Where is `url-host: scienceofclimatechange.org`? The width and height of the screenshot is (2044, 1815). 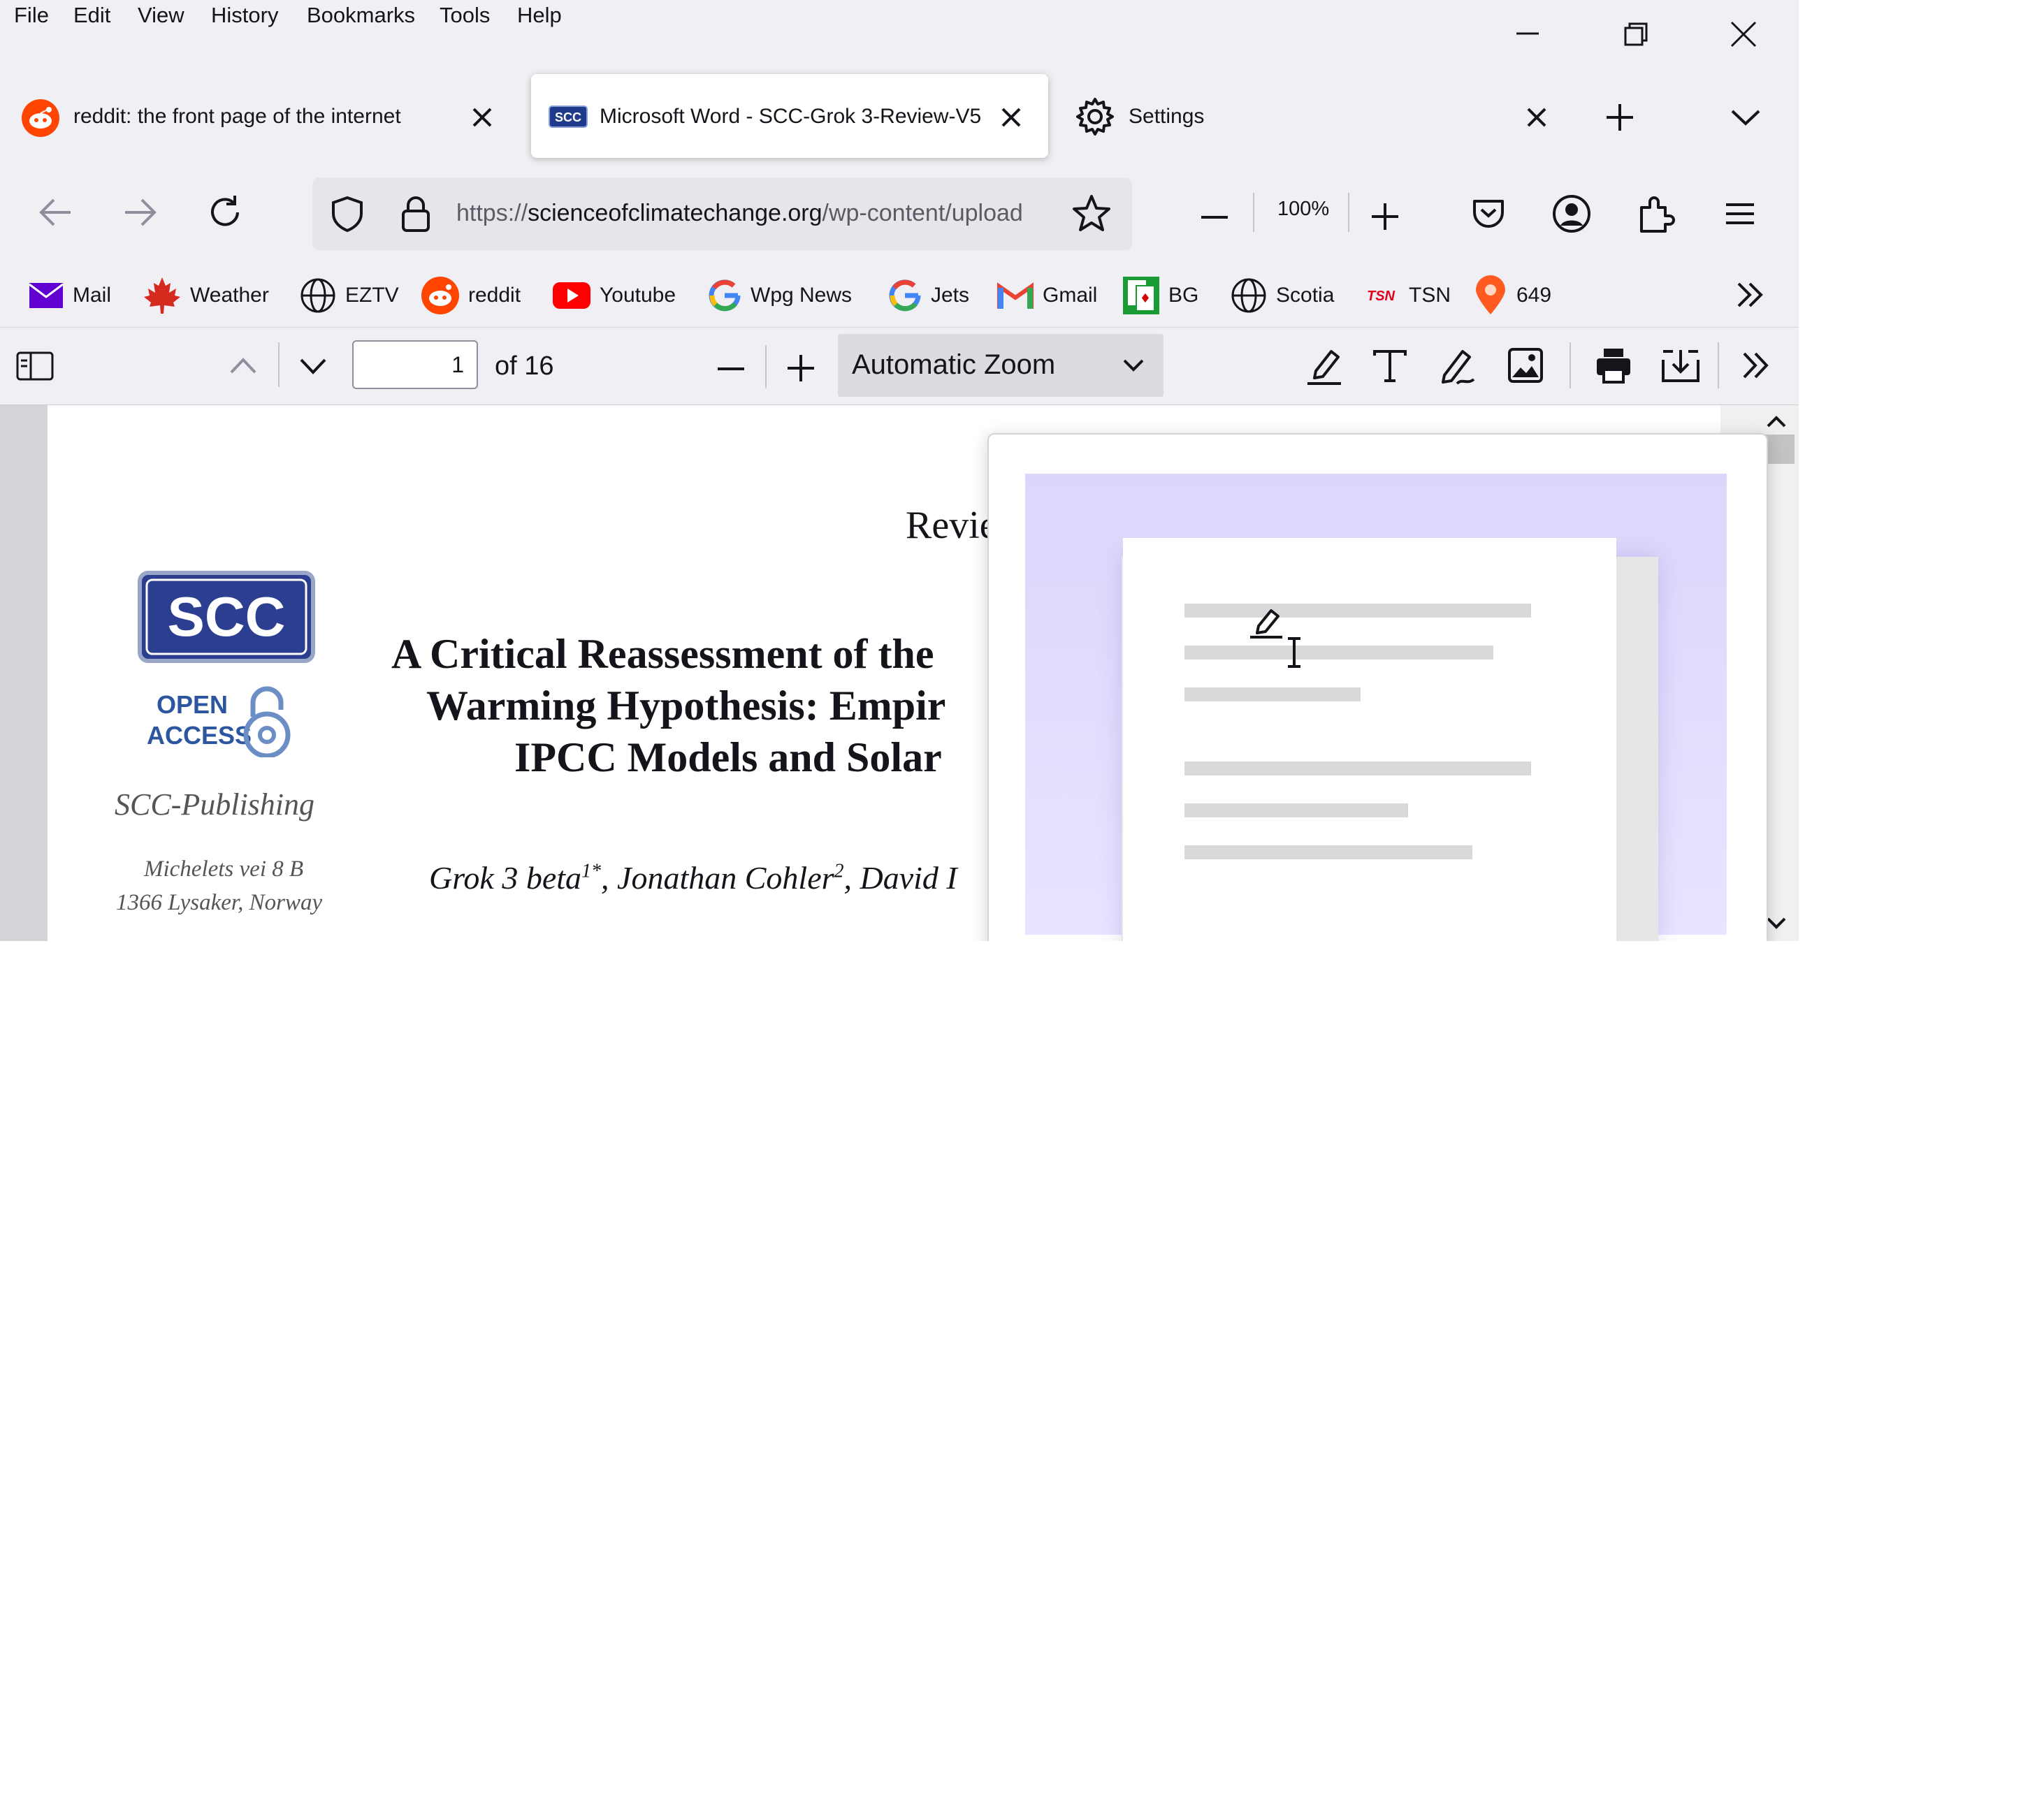
url-host: scienceofclimatechange.org is located at coordinates (675, 213).